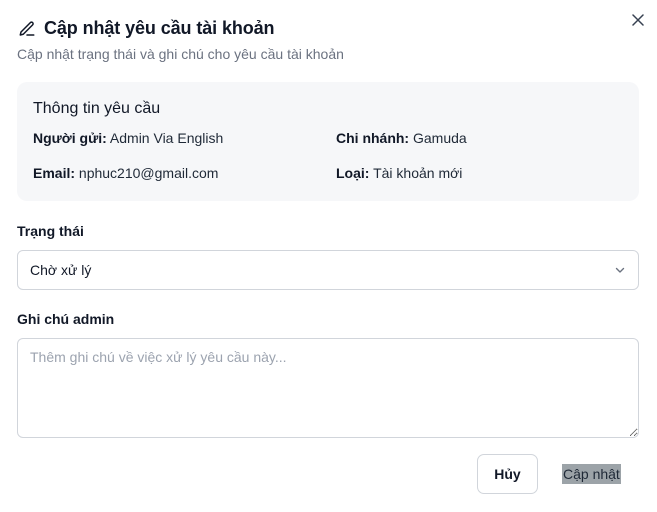  What do you see at coordinates (97, 108) in the screenshot?
I see `info-heading: Thông tin yêu cầu` at bounding box center [97, 108].